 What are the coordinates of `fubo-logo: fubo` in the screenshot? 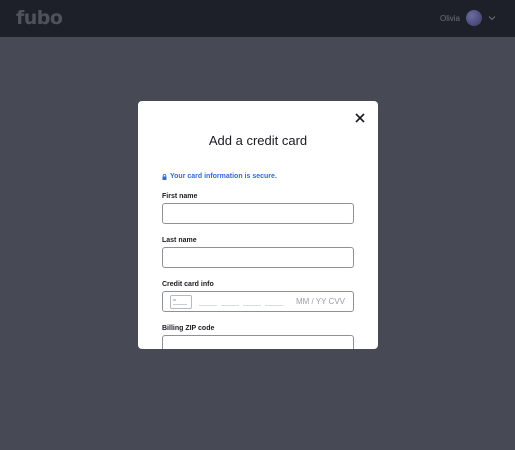 It's located at (39, 18).